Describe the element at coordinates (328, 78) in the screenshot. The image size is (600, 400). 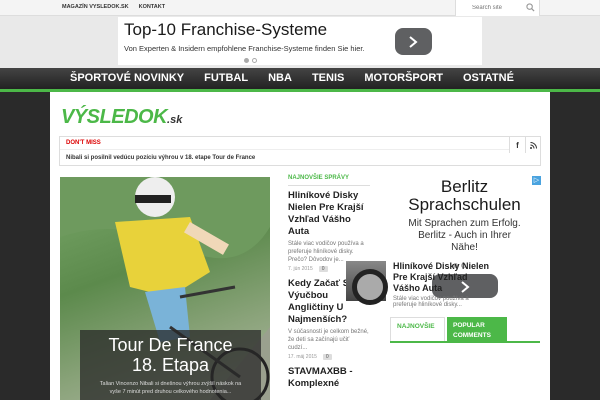
I see `nav-item-tenis: TENIS` at that location.